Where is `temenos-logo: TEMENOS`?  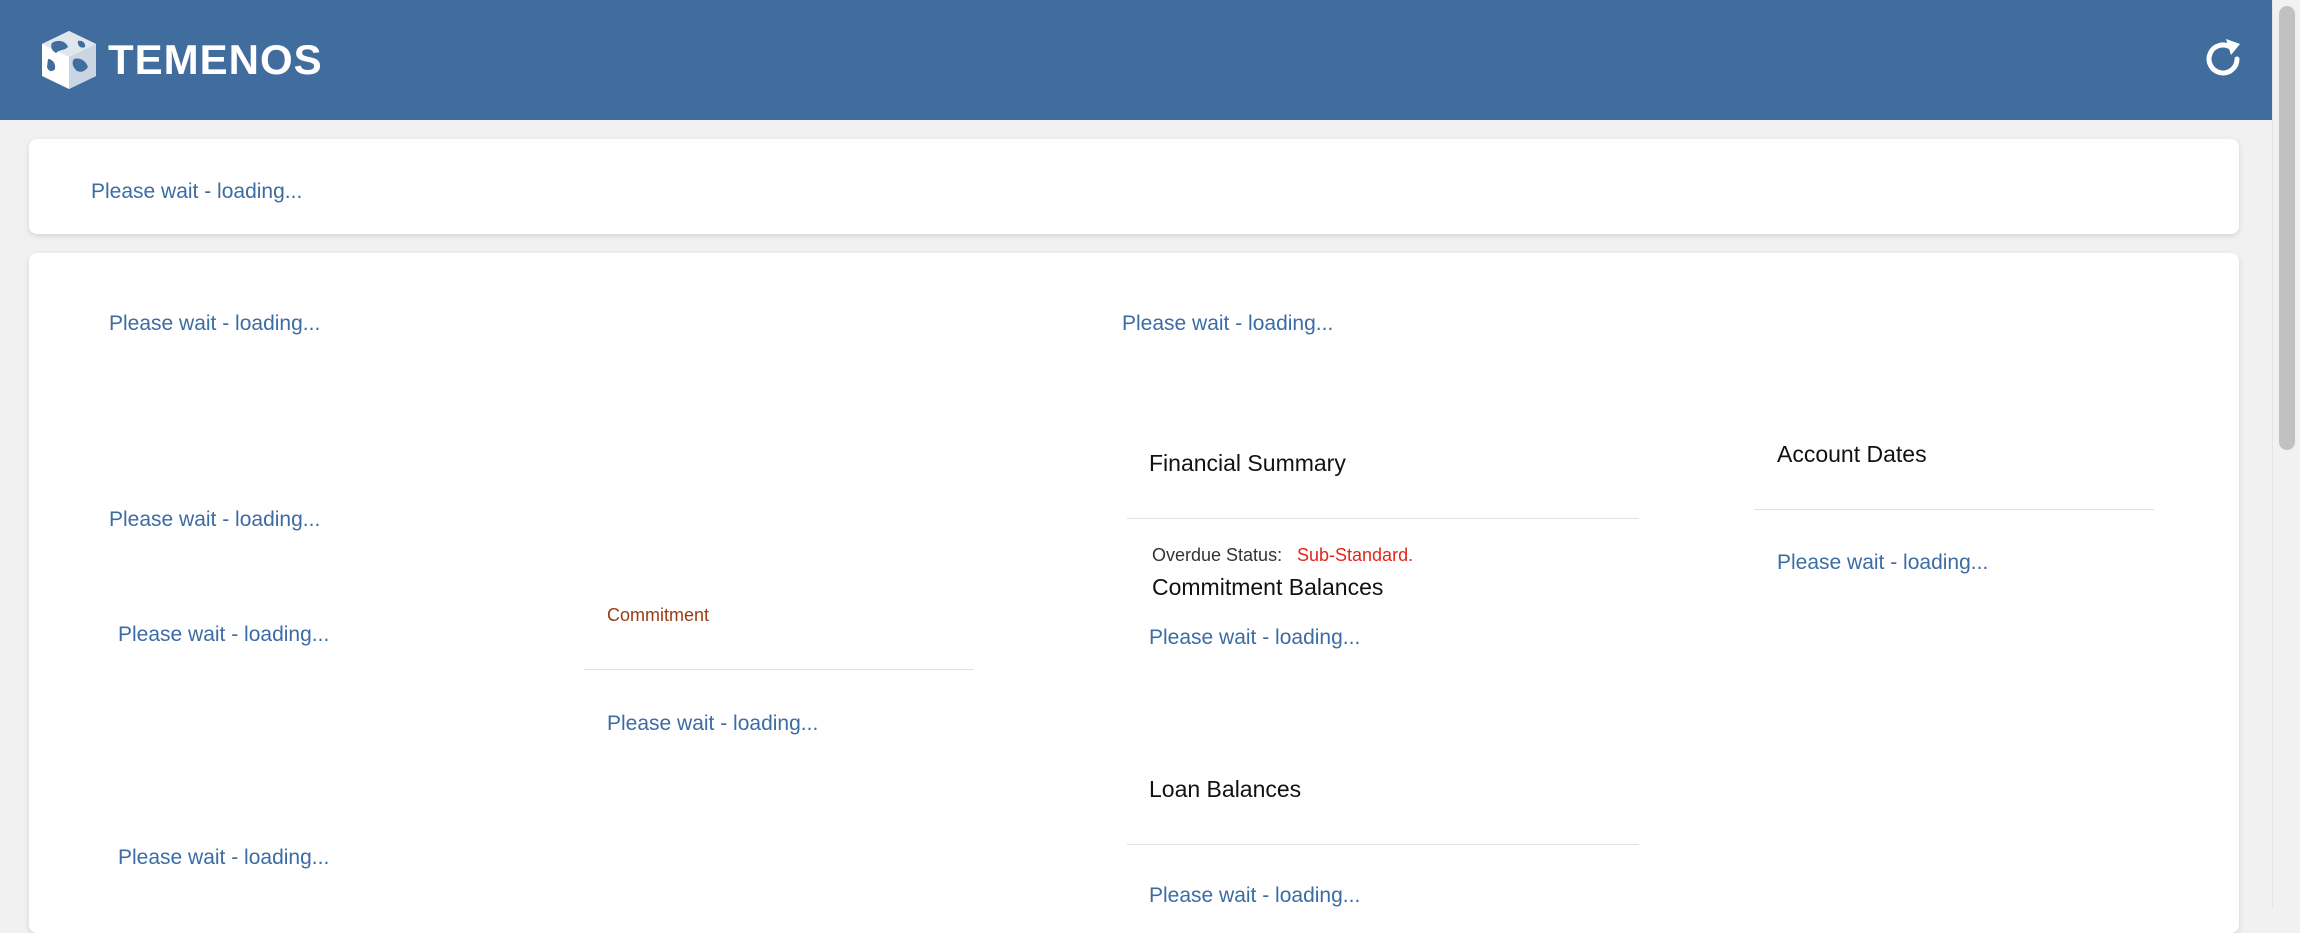 temenos-logo: TEMENOS is located at coordinates (180, 60).